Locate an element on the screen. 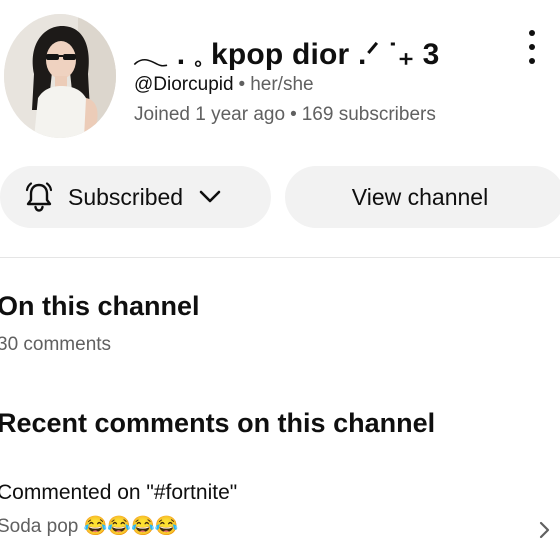 This screenshot has width=560, height=560. handle-line: @Diorcupid • her/she is located at coordinates (224, 85).